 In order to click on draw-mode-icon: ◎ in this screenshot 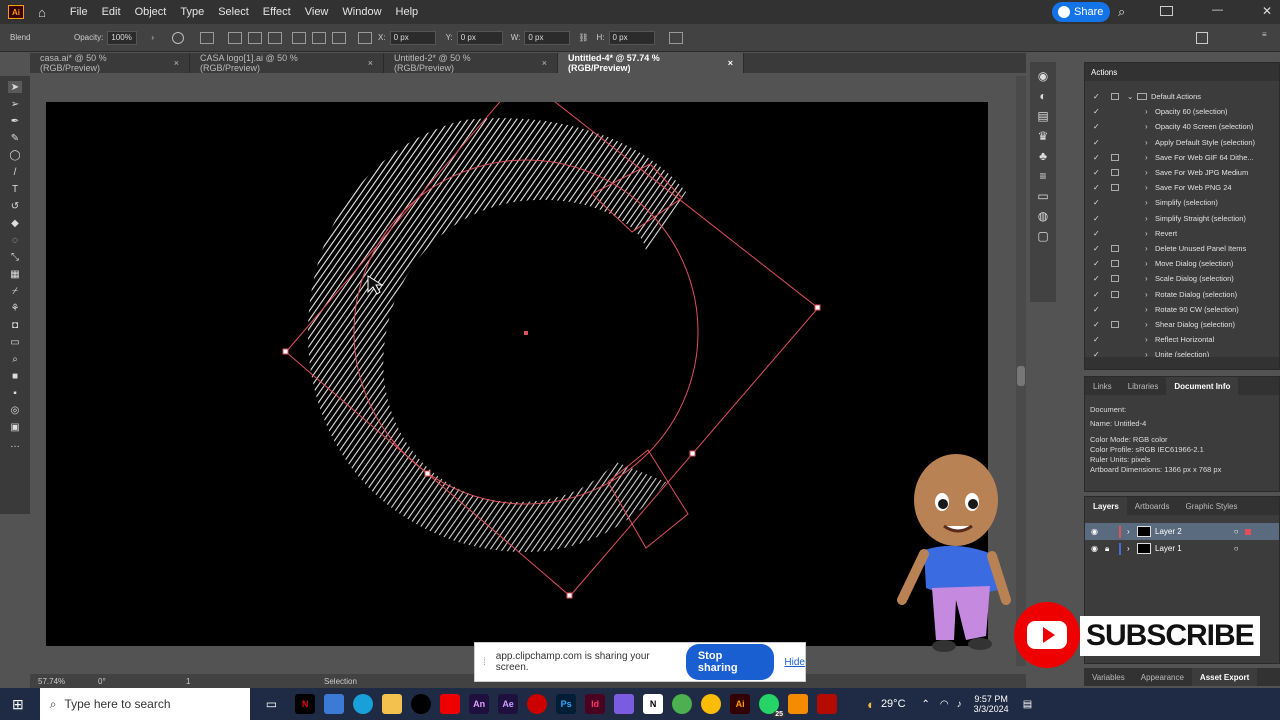, I will do `click(15, 410)`.